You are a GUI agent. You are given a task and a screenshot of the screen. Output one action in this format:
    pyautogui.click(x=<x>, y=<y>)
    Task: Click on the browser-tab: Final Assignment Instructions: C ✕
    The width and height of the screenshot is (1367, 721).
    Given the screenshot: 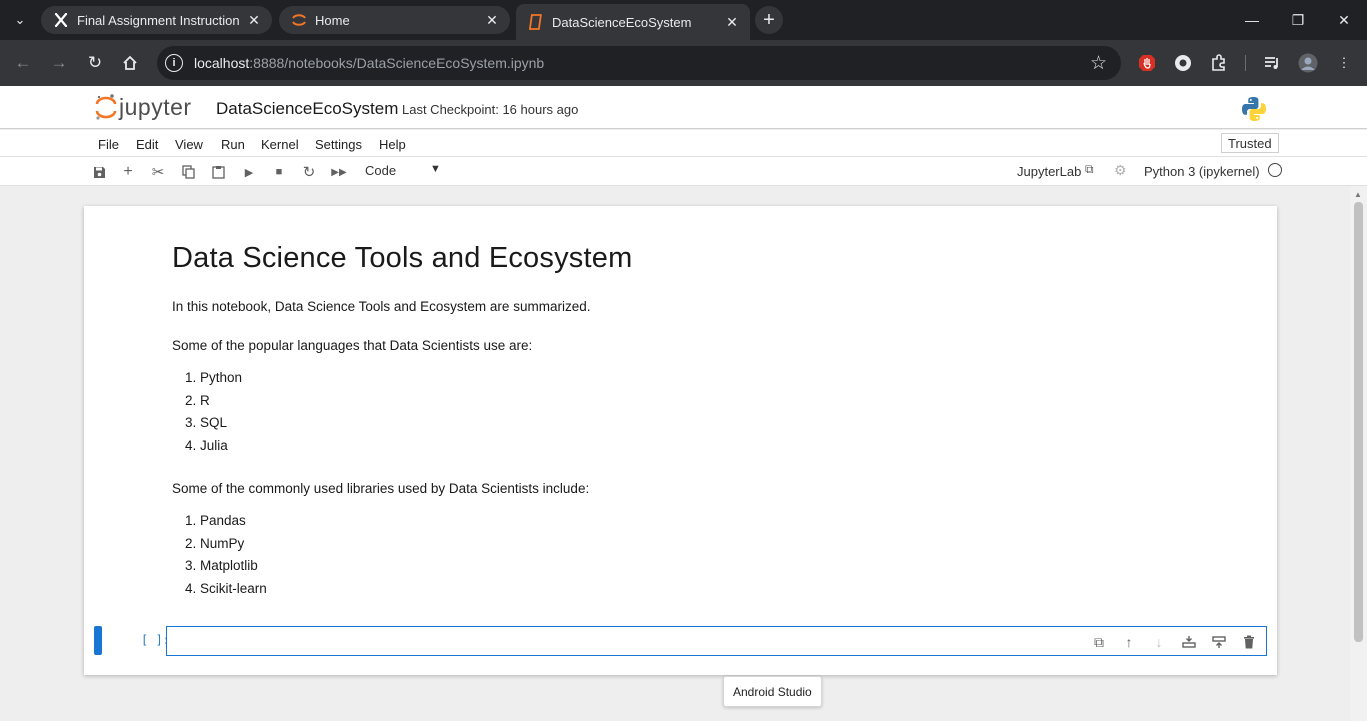 What is the action you would take?
    pyautogui.click(x=156, y=20)
    